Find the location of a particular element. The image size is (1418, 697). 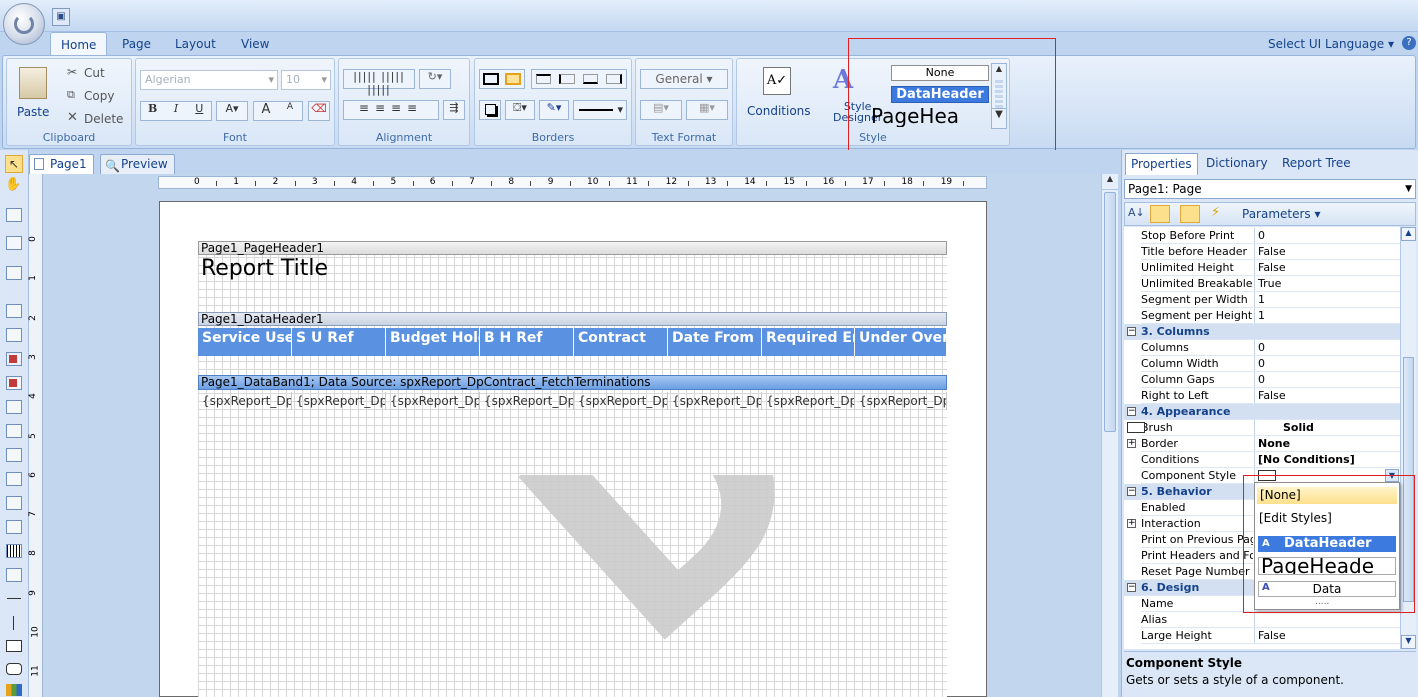

property-row: Unlimited Breakable True is located at coordinates (1262, 284).